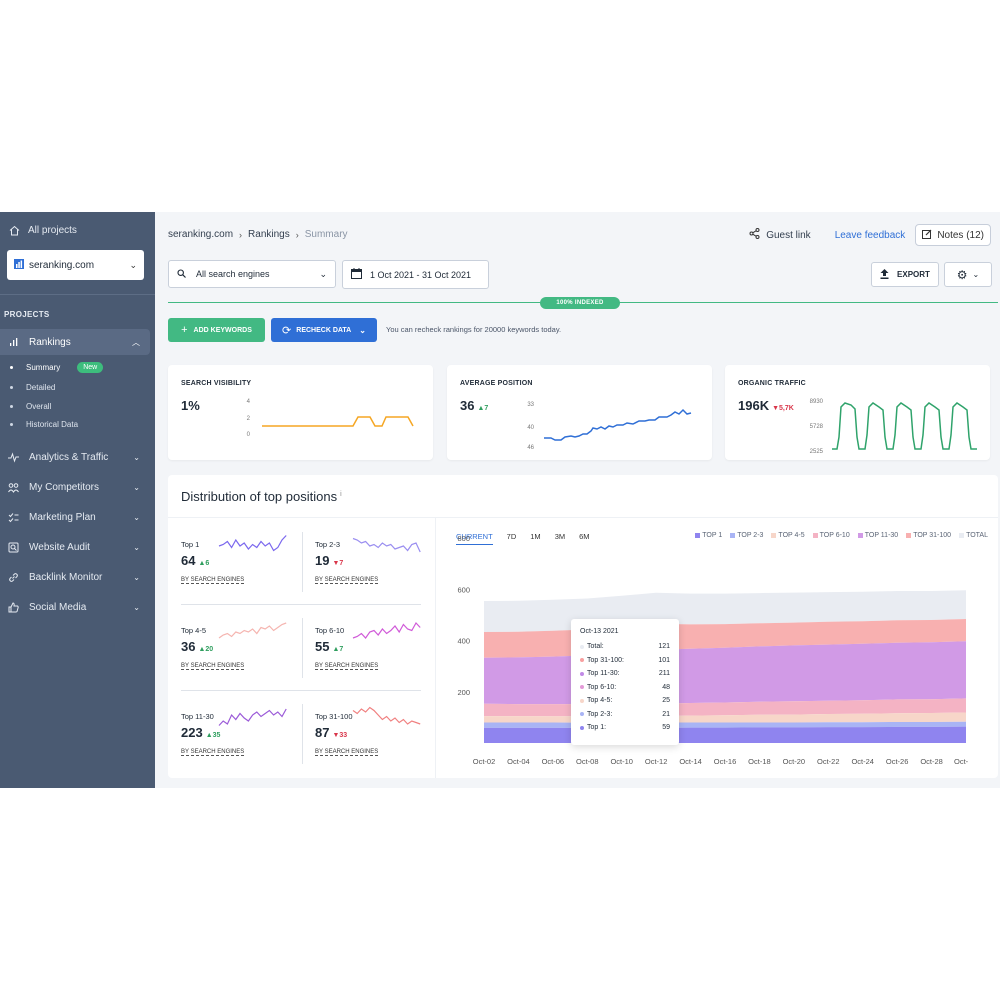 The image size is (1000, 1000). Describe the element at coordinates (77, 230) in the screenshot. I see `all-projects-link: All projects` at that location.